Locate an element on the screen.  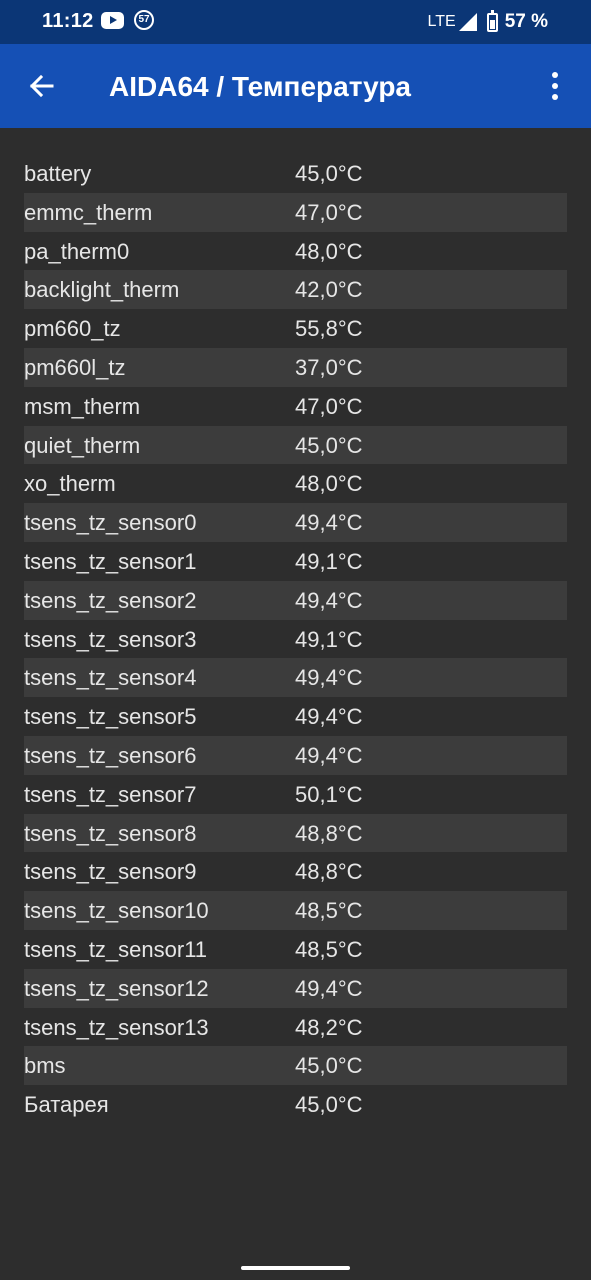
table-row: tsens_tz_sensor11 48,5°C is located at coordinates (295, 949).